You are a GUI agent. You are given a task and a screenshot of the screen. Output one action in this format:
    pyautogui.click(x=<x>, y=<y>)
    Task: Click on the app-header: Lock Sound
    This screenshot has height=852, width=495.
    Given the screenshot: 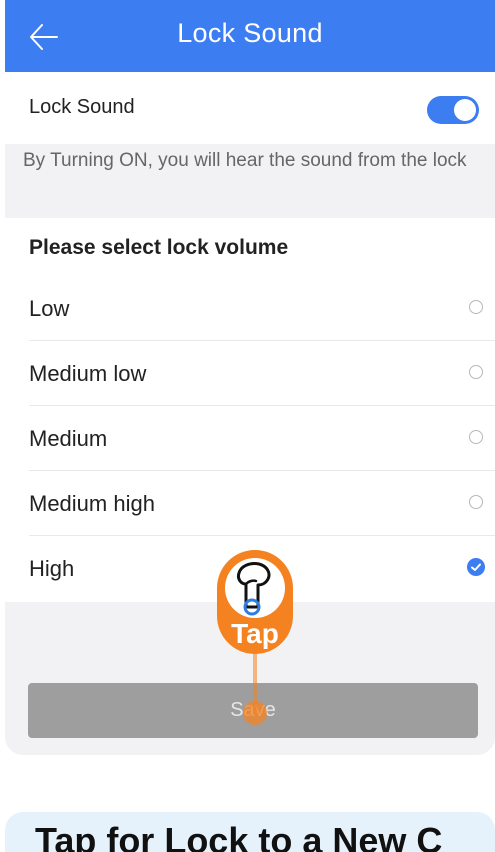 What is the action you would take?
    pyautogui.click(x=250, y=36)
    